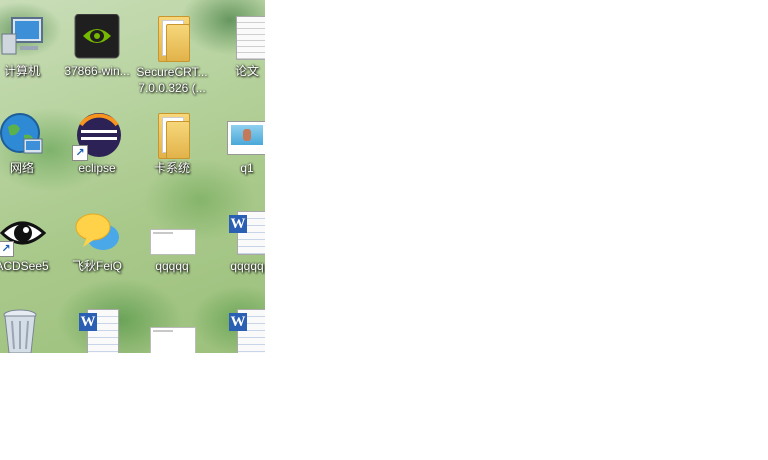 Image resolution: width=768 pixels, height=460 pixels. I want to click on network-globe-icon, so click(21, 133).